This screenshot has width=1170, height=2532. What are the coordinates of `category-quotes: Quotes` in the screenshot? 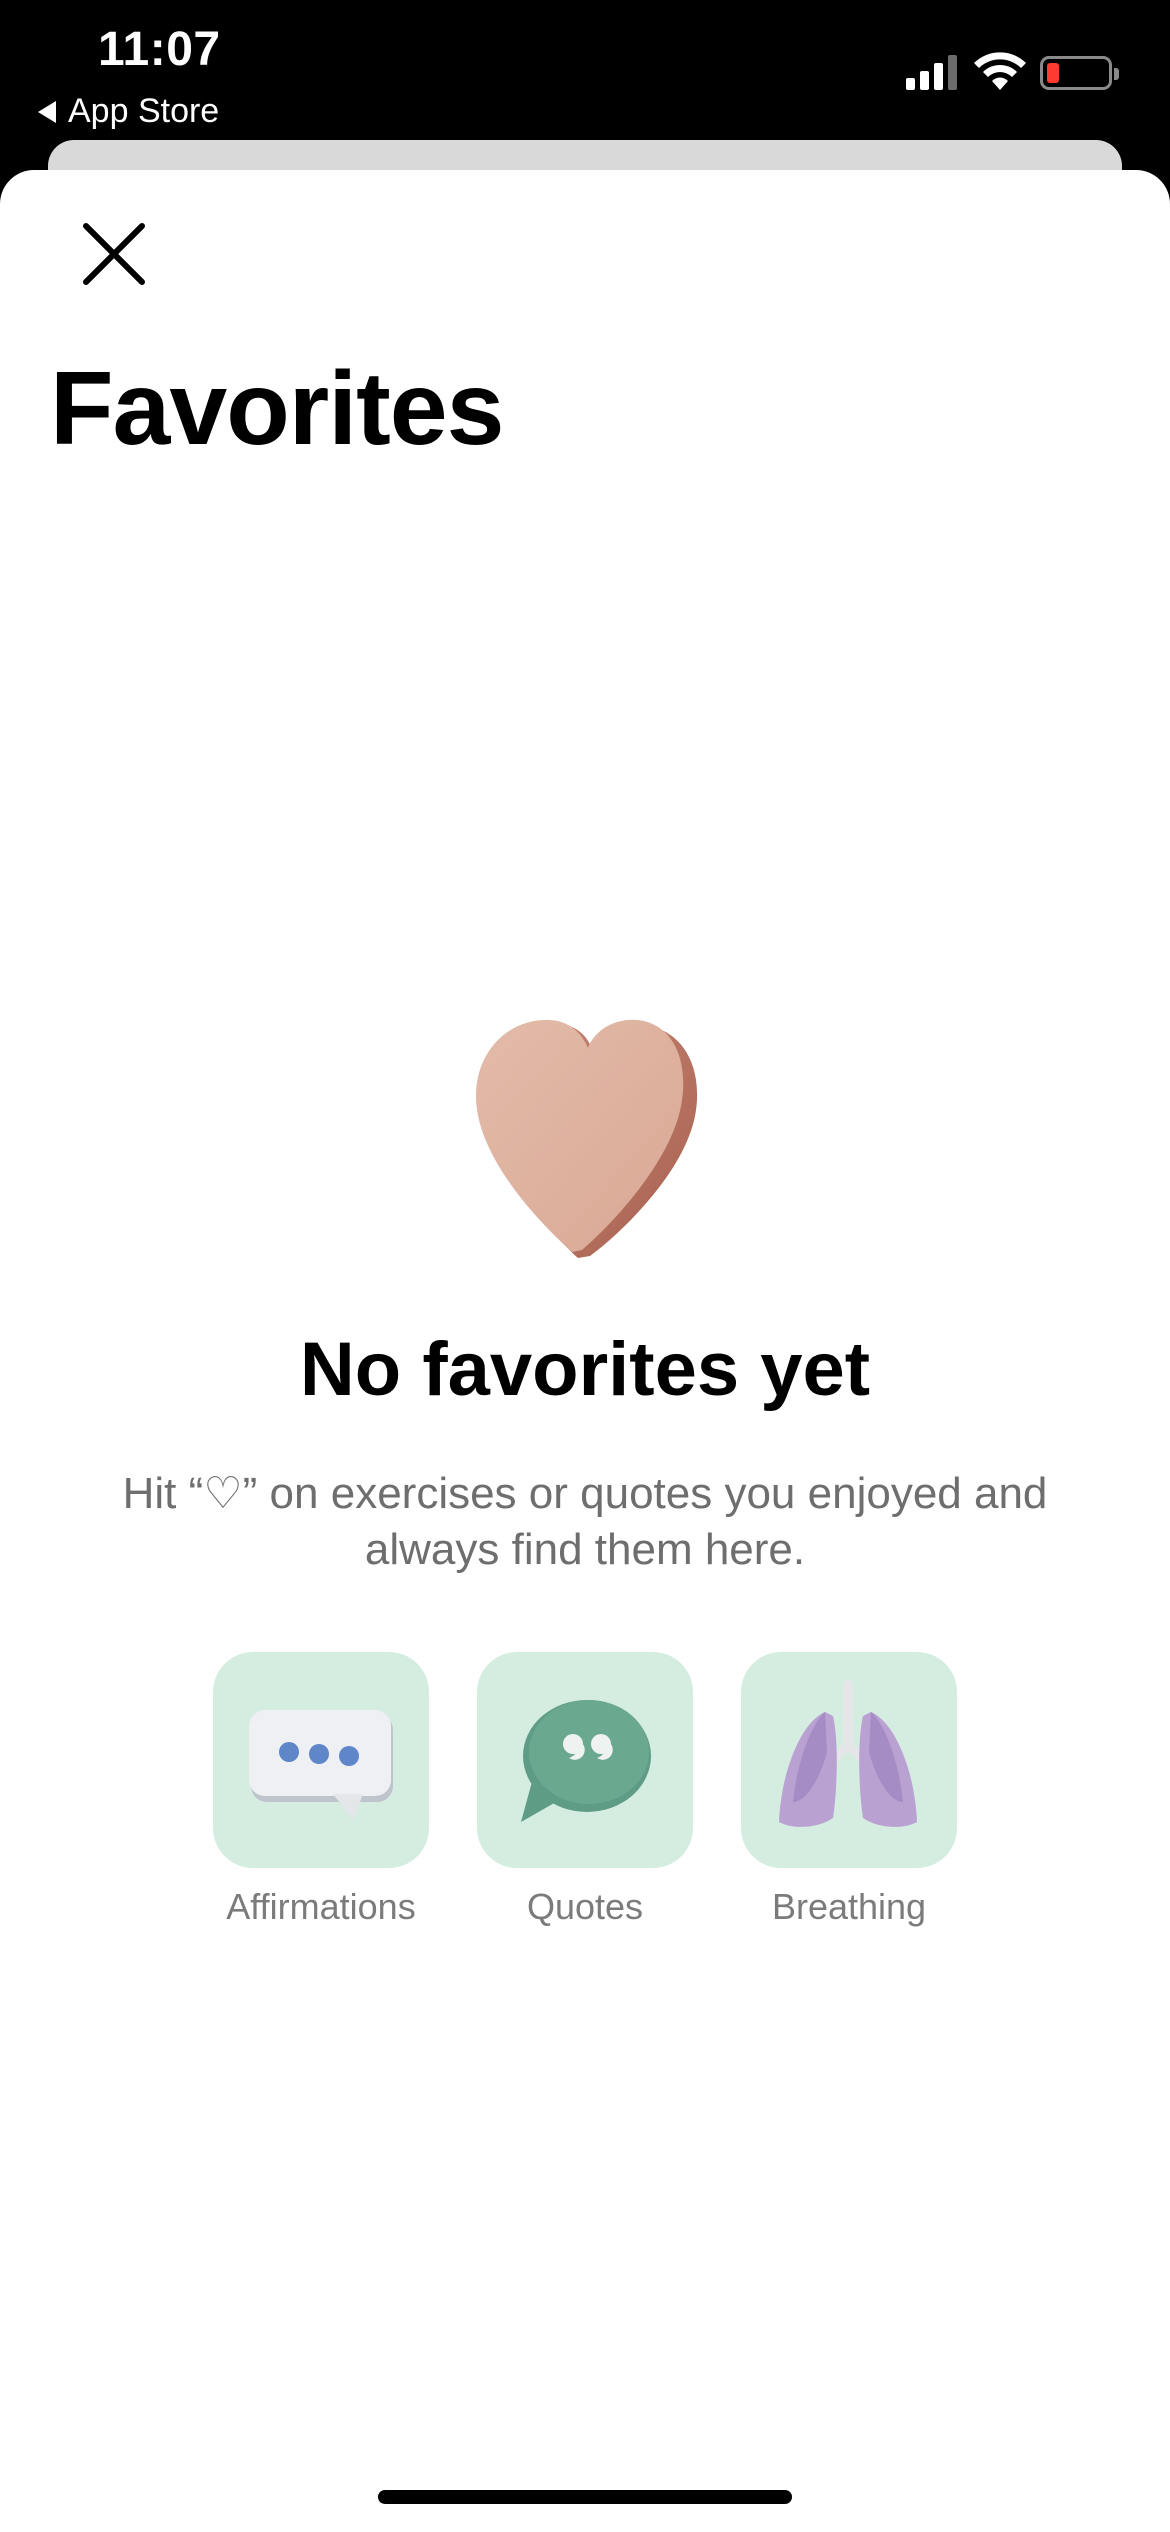 It's located at (585, 1790).